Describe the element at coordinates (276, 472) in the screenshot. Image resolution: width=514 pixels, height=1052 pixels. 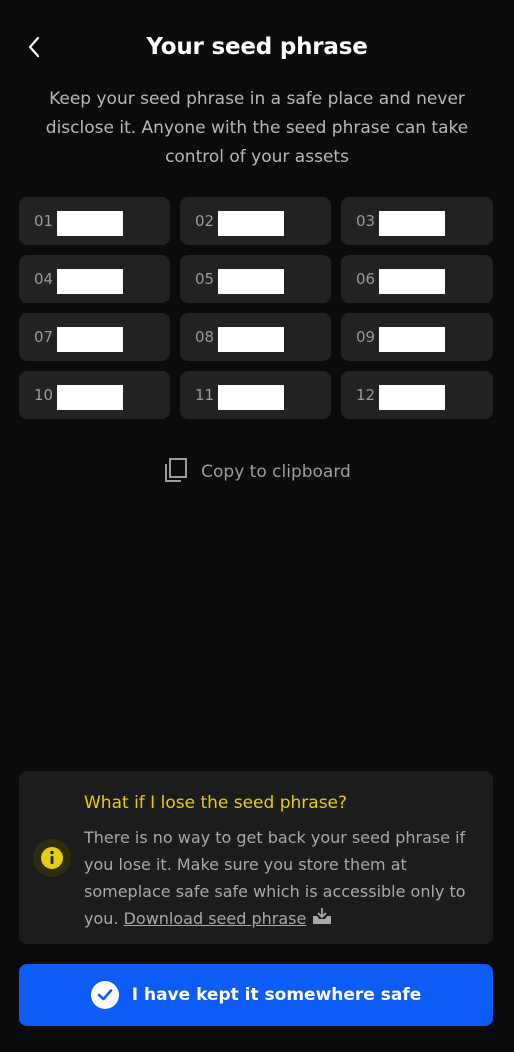
I see `copy-label: Copy to clipboard` at that location.